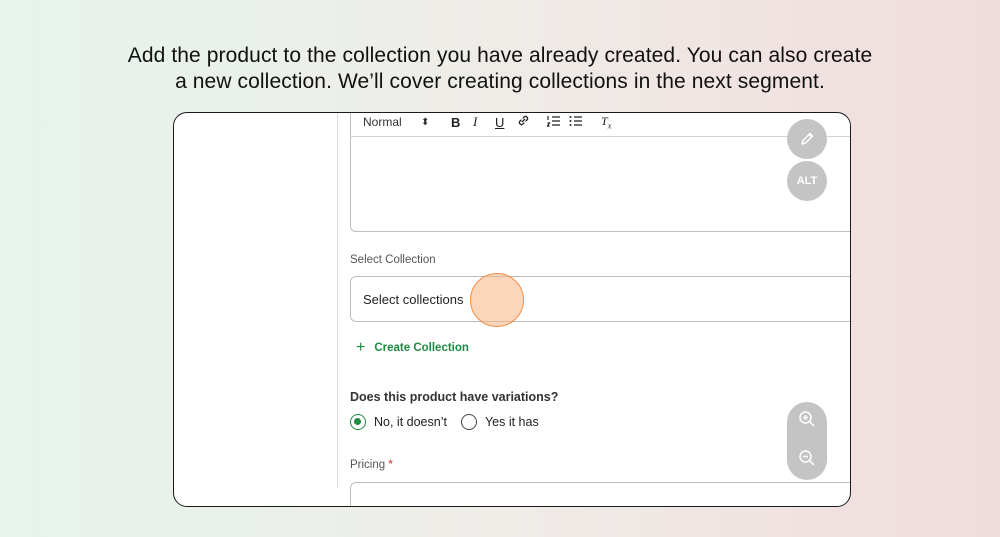  What do you see at coordinates (600, 494) in the screenshot?
I see `pricing-input` at bounding box center [600, 494].